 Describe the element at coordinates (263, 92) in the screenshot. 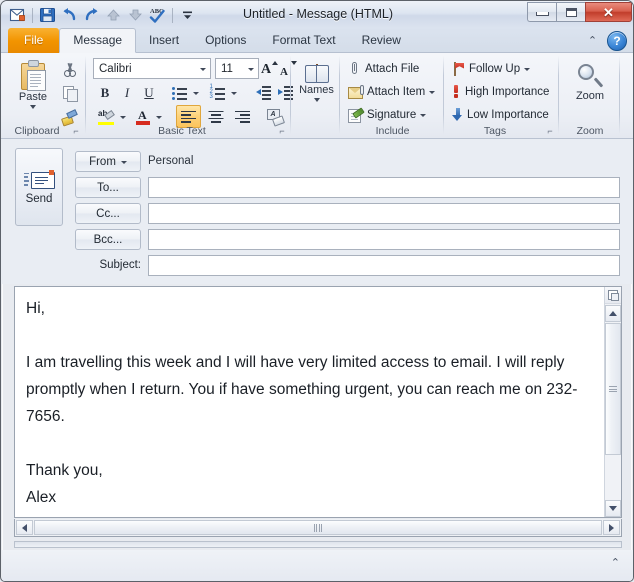

I see `decrease-indent-button` at that location.